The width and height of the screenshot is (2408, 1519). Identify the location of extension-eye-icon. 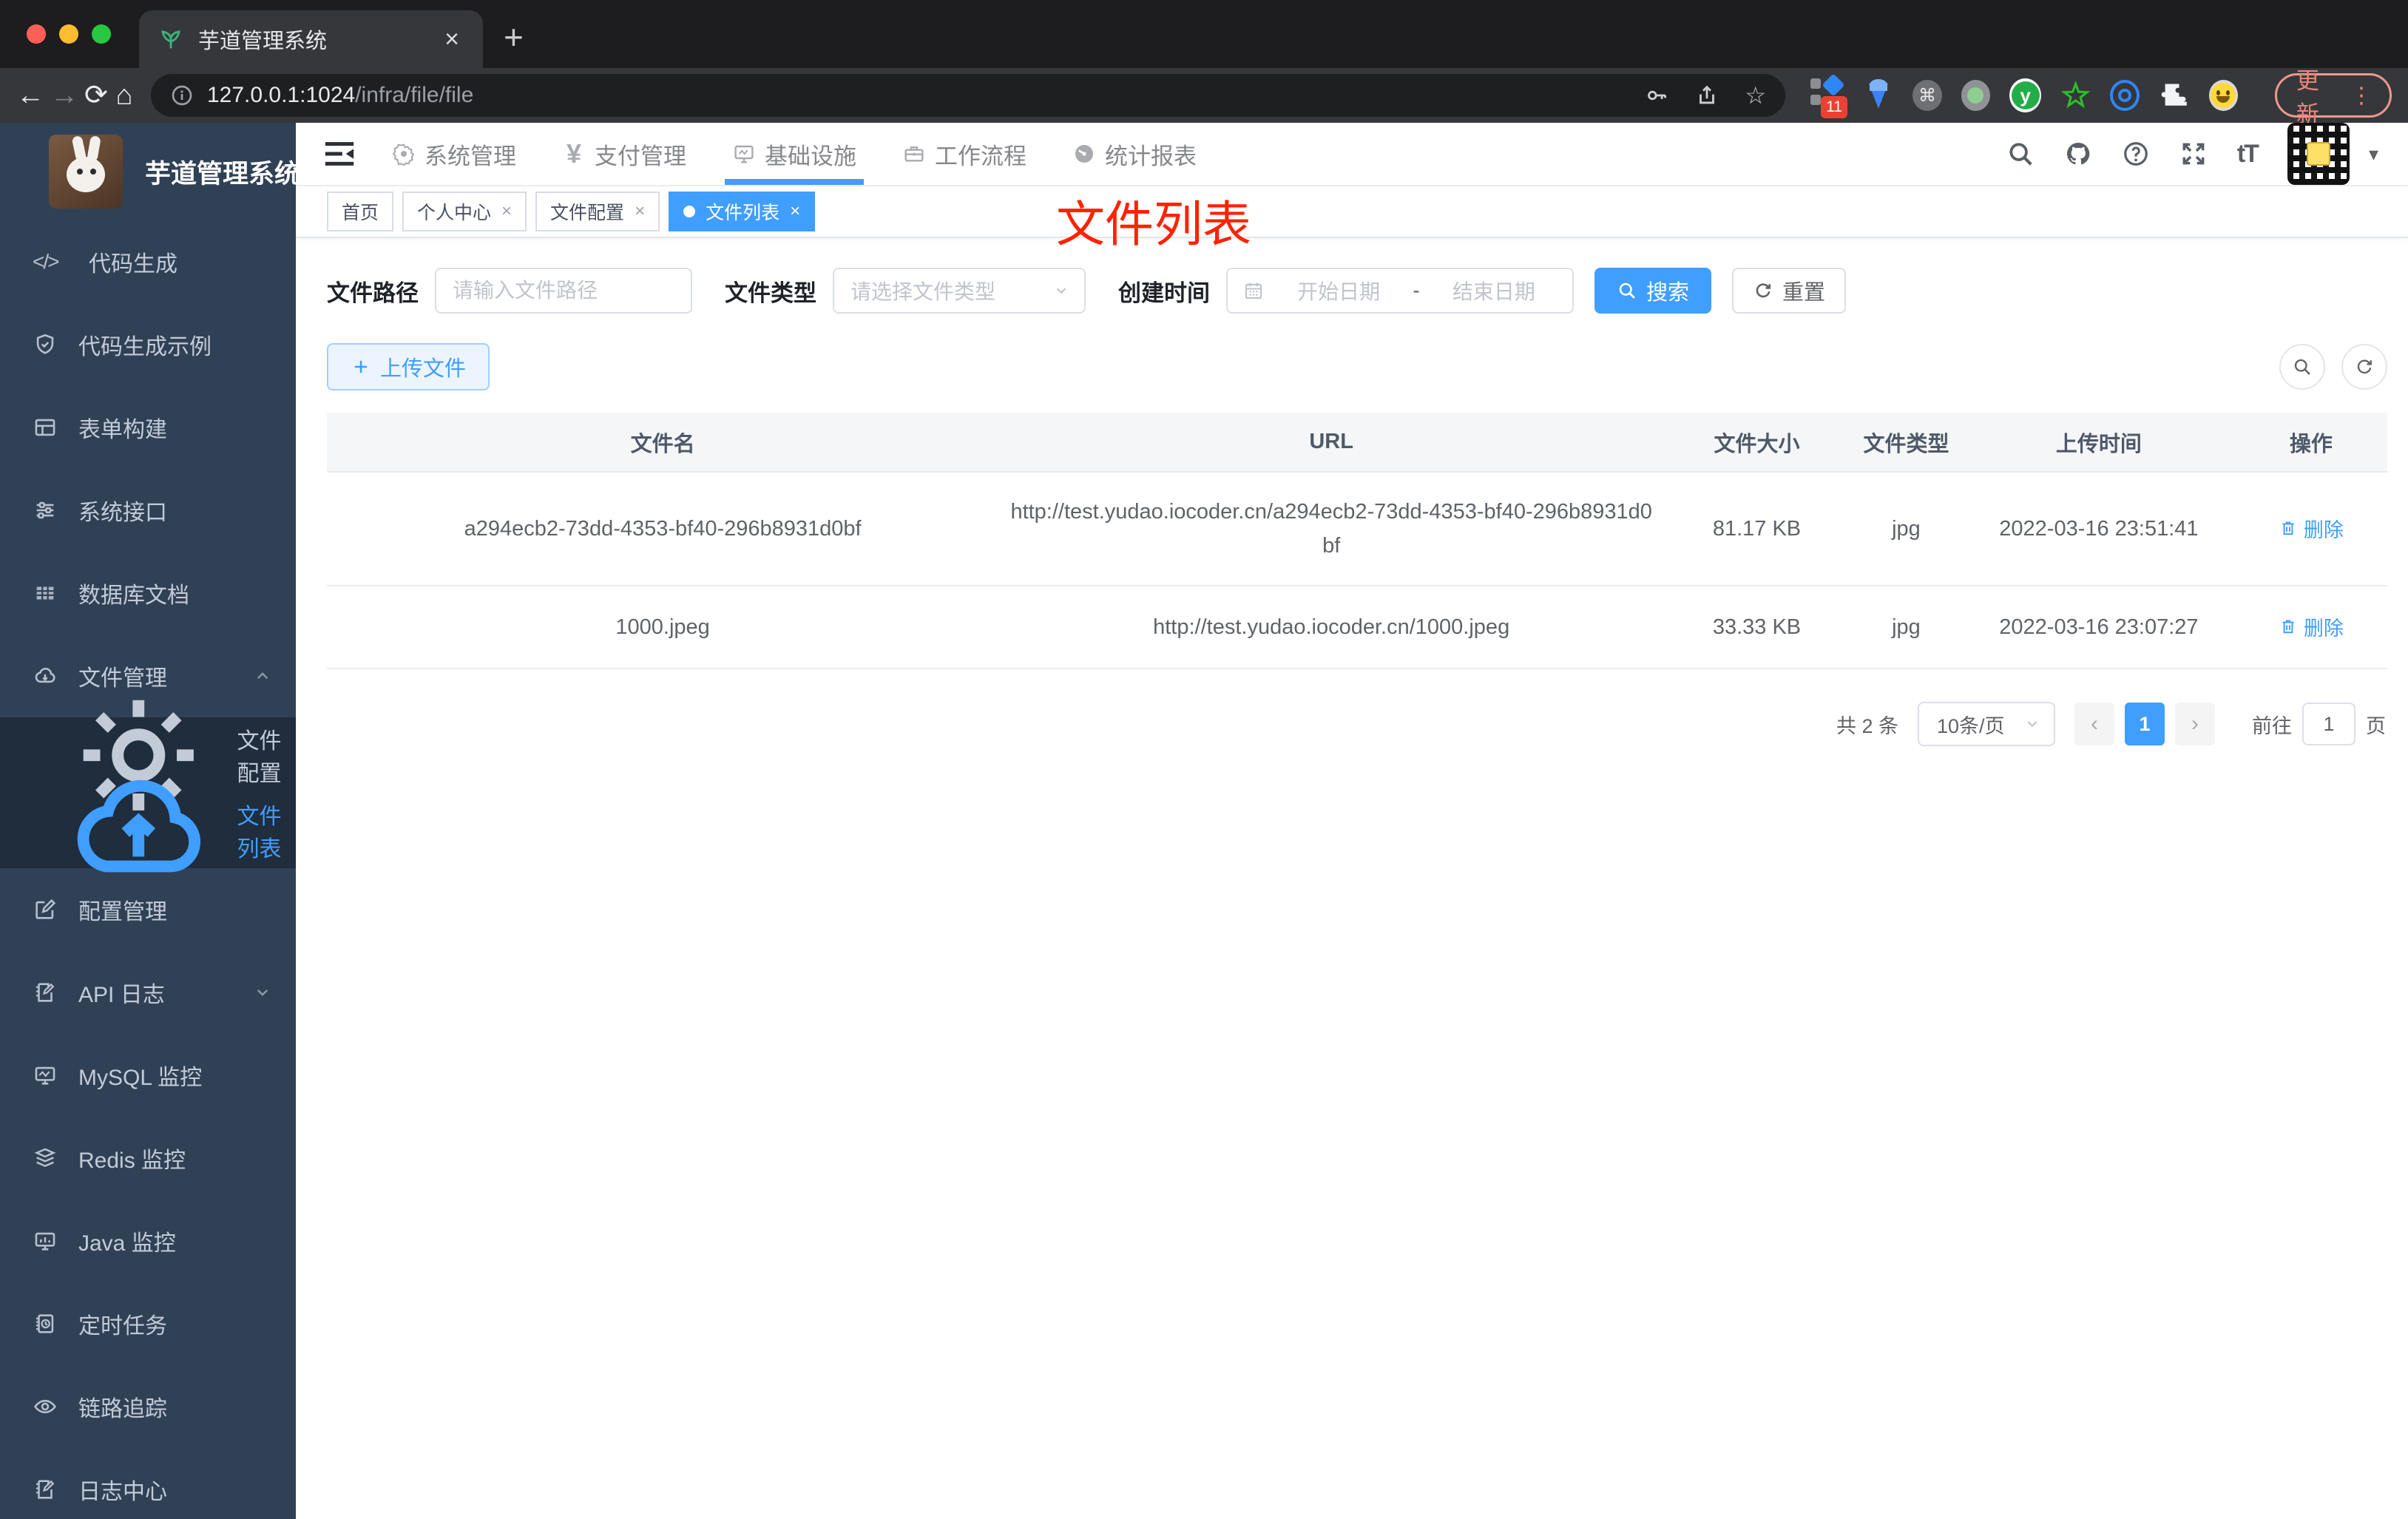
(2125, 95).